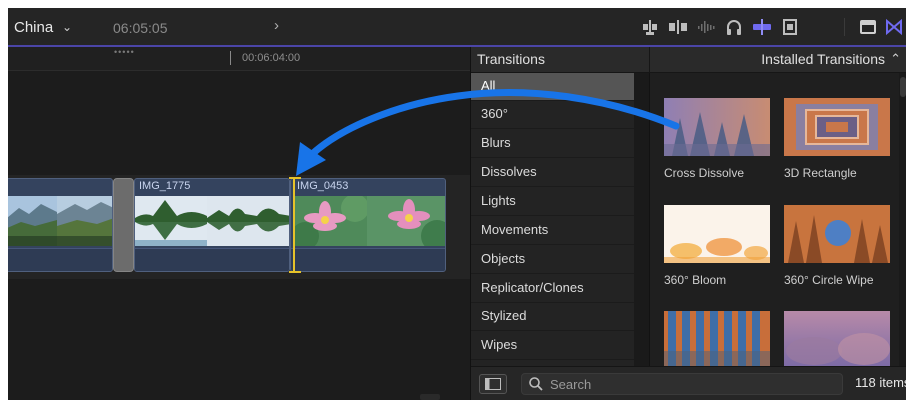 The height and width of the screenshot is (400, 906). What do you see at coordinates (790, 27) in the screenshot?
I see `film-icon` at bounding box center [790, 27].